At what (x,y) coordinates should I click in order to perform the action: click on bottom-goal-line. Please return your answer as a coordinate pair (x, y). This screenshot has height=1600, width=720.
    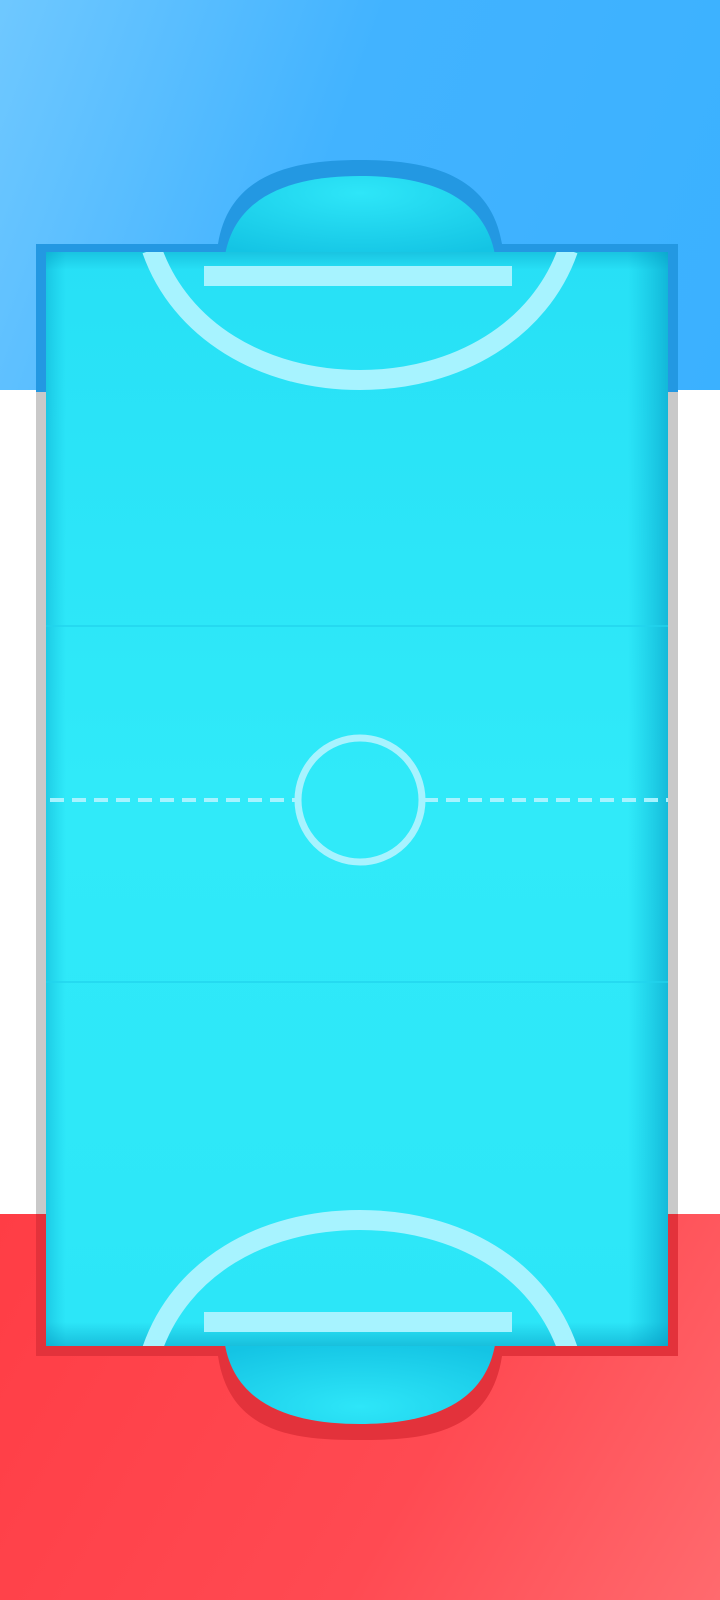
    Looking at the image, I should click on (358, 1322).